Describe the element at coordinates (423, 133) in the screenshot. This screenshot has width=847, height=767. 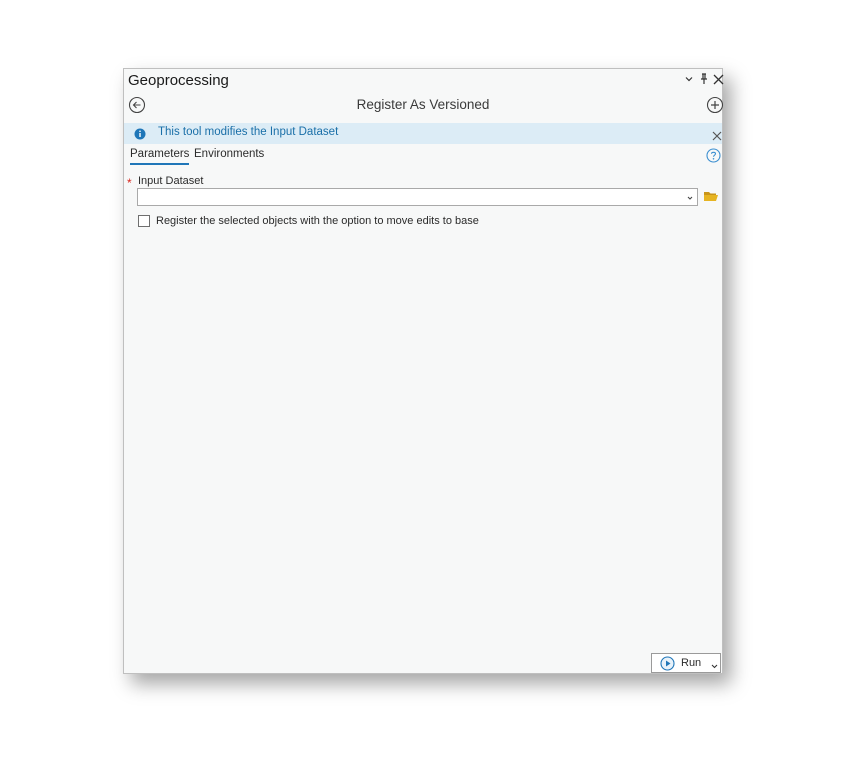
I see `info-message-bar: This tool modifies the Input Dataset` at that location.